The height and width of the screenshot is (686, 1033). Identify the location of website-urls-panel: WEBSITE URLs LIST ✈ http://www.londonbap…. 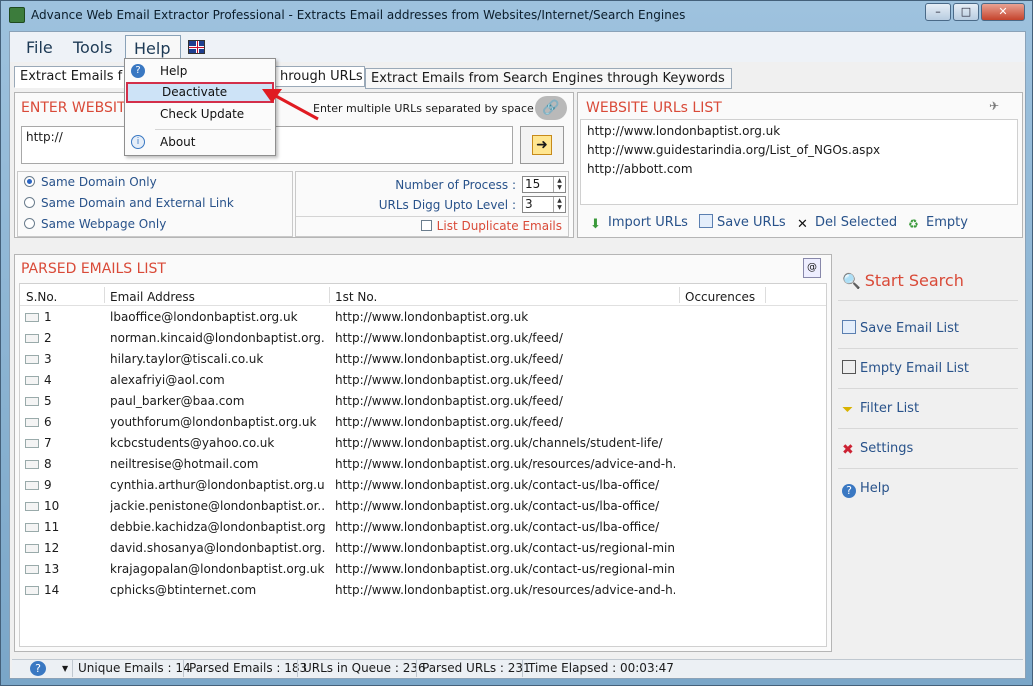
(800, 165).